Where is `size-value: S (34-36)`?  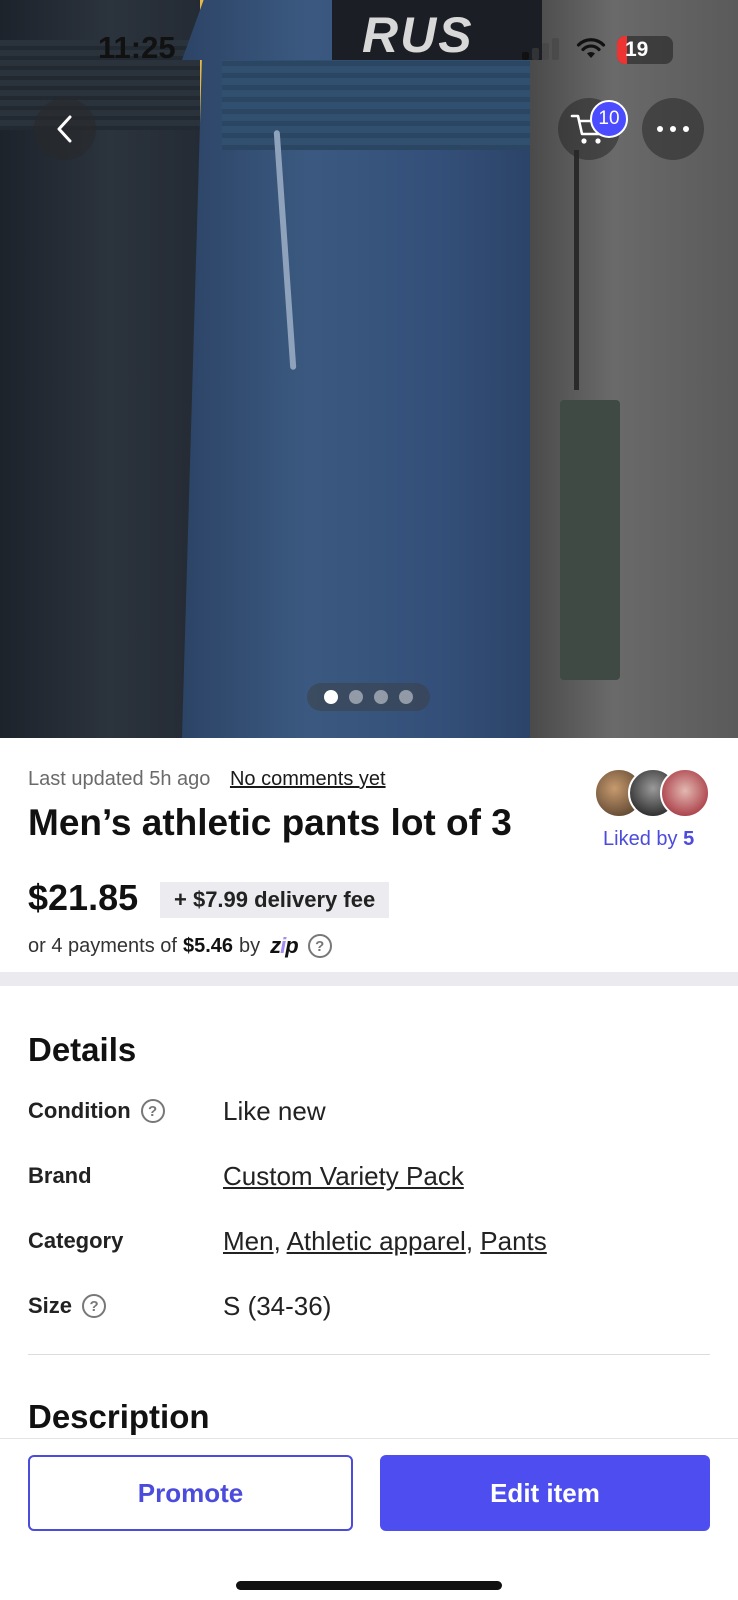 size-value: S (34-36) is located at coordinates (277, 1306).